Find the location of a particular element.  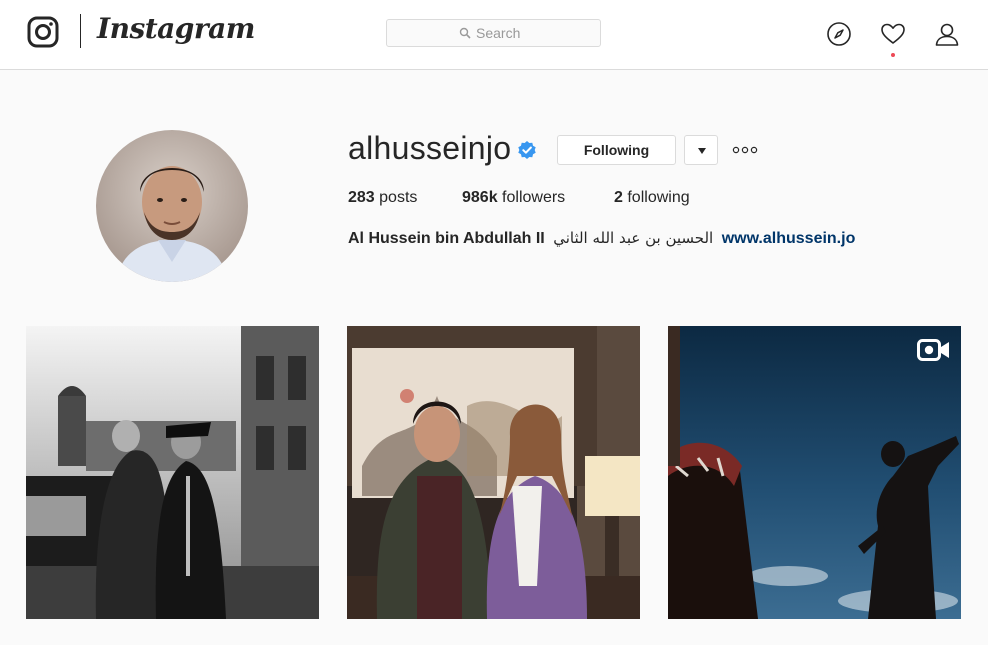

heart-icon is located at coordinates (893, 34).